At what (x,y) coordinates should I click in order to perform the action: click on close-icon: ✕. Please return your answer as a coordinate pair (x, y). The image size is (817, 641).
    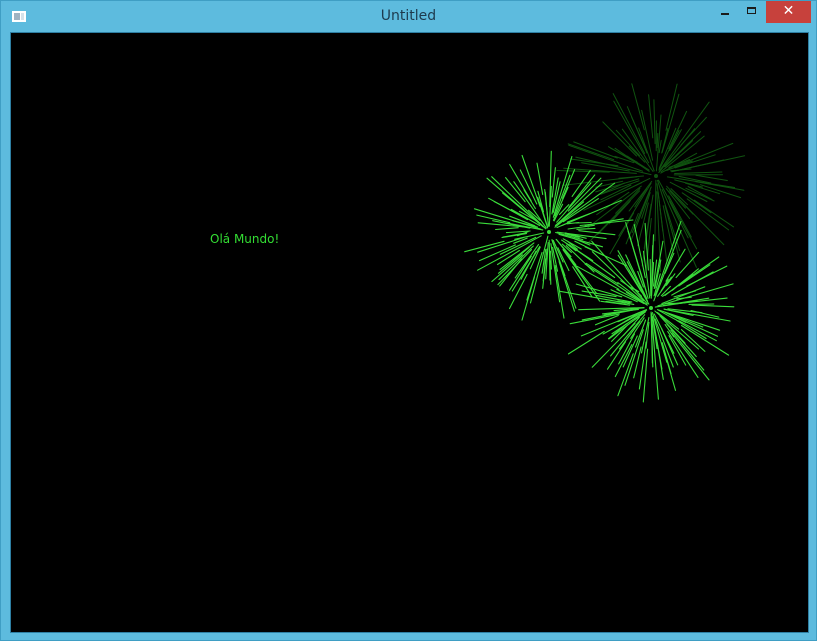
    Looking at the image, I should click on (788, 11).